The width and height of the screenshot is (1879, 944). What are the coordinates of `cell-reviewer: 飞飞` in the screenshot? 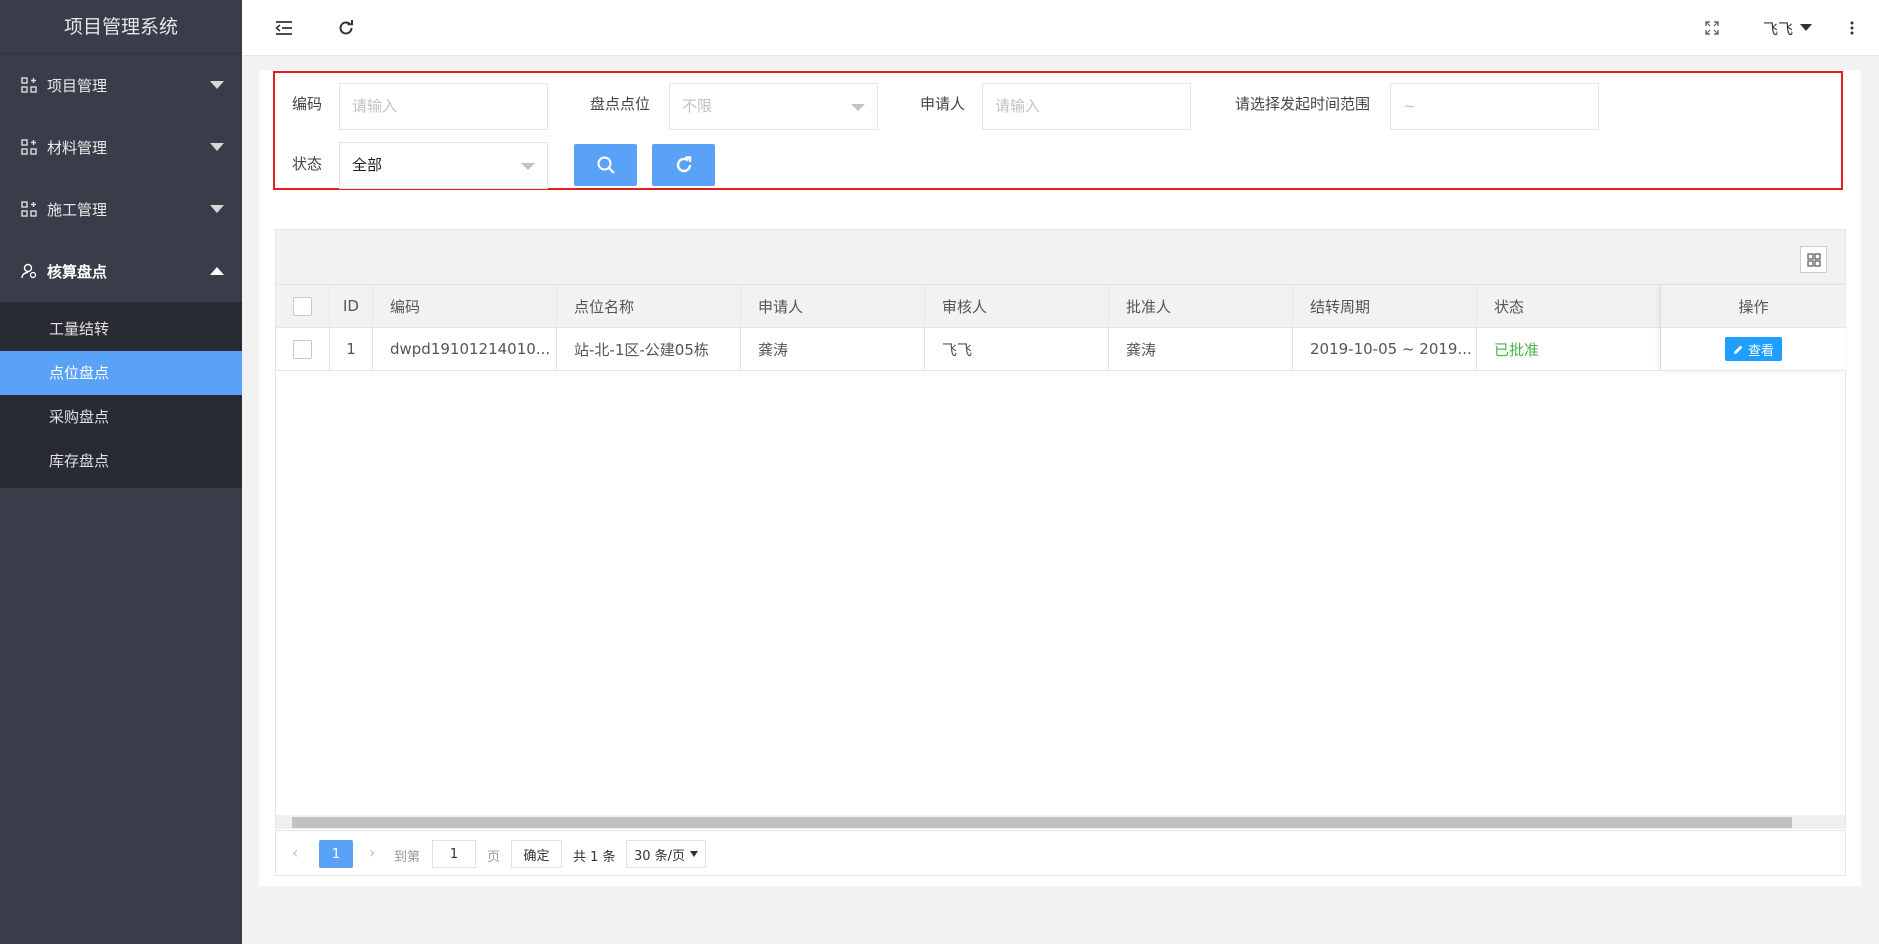 It's located at (1017, 349).